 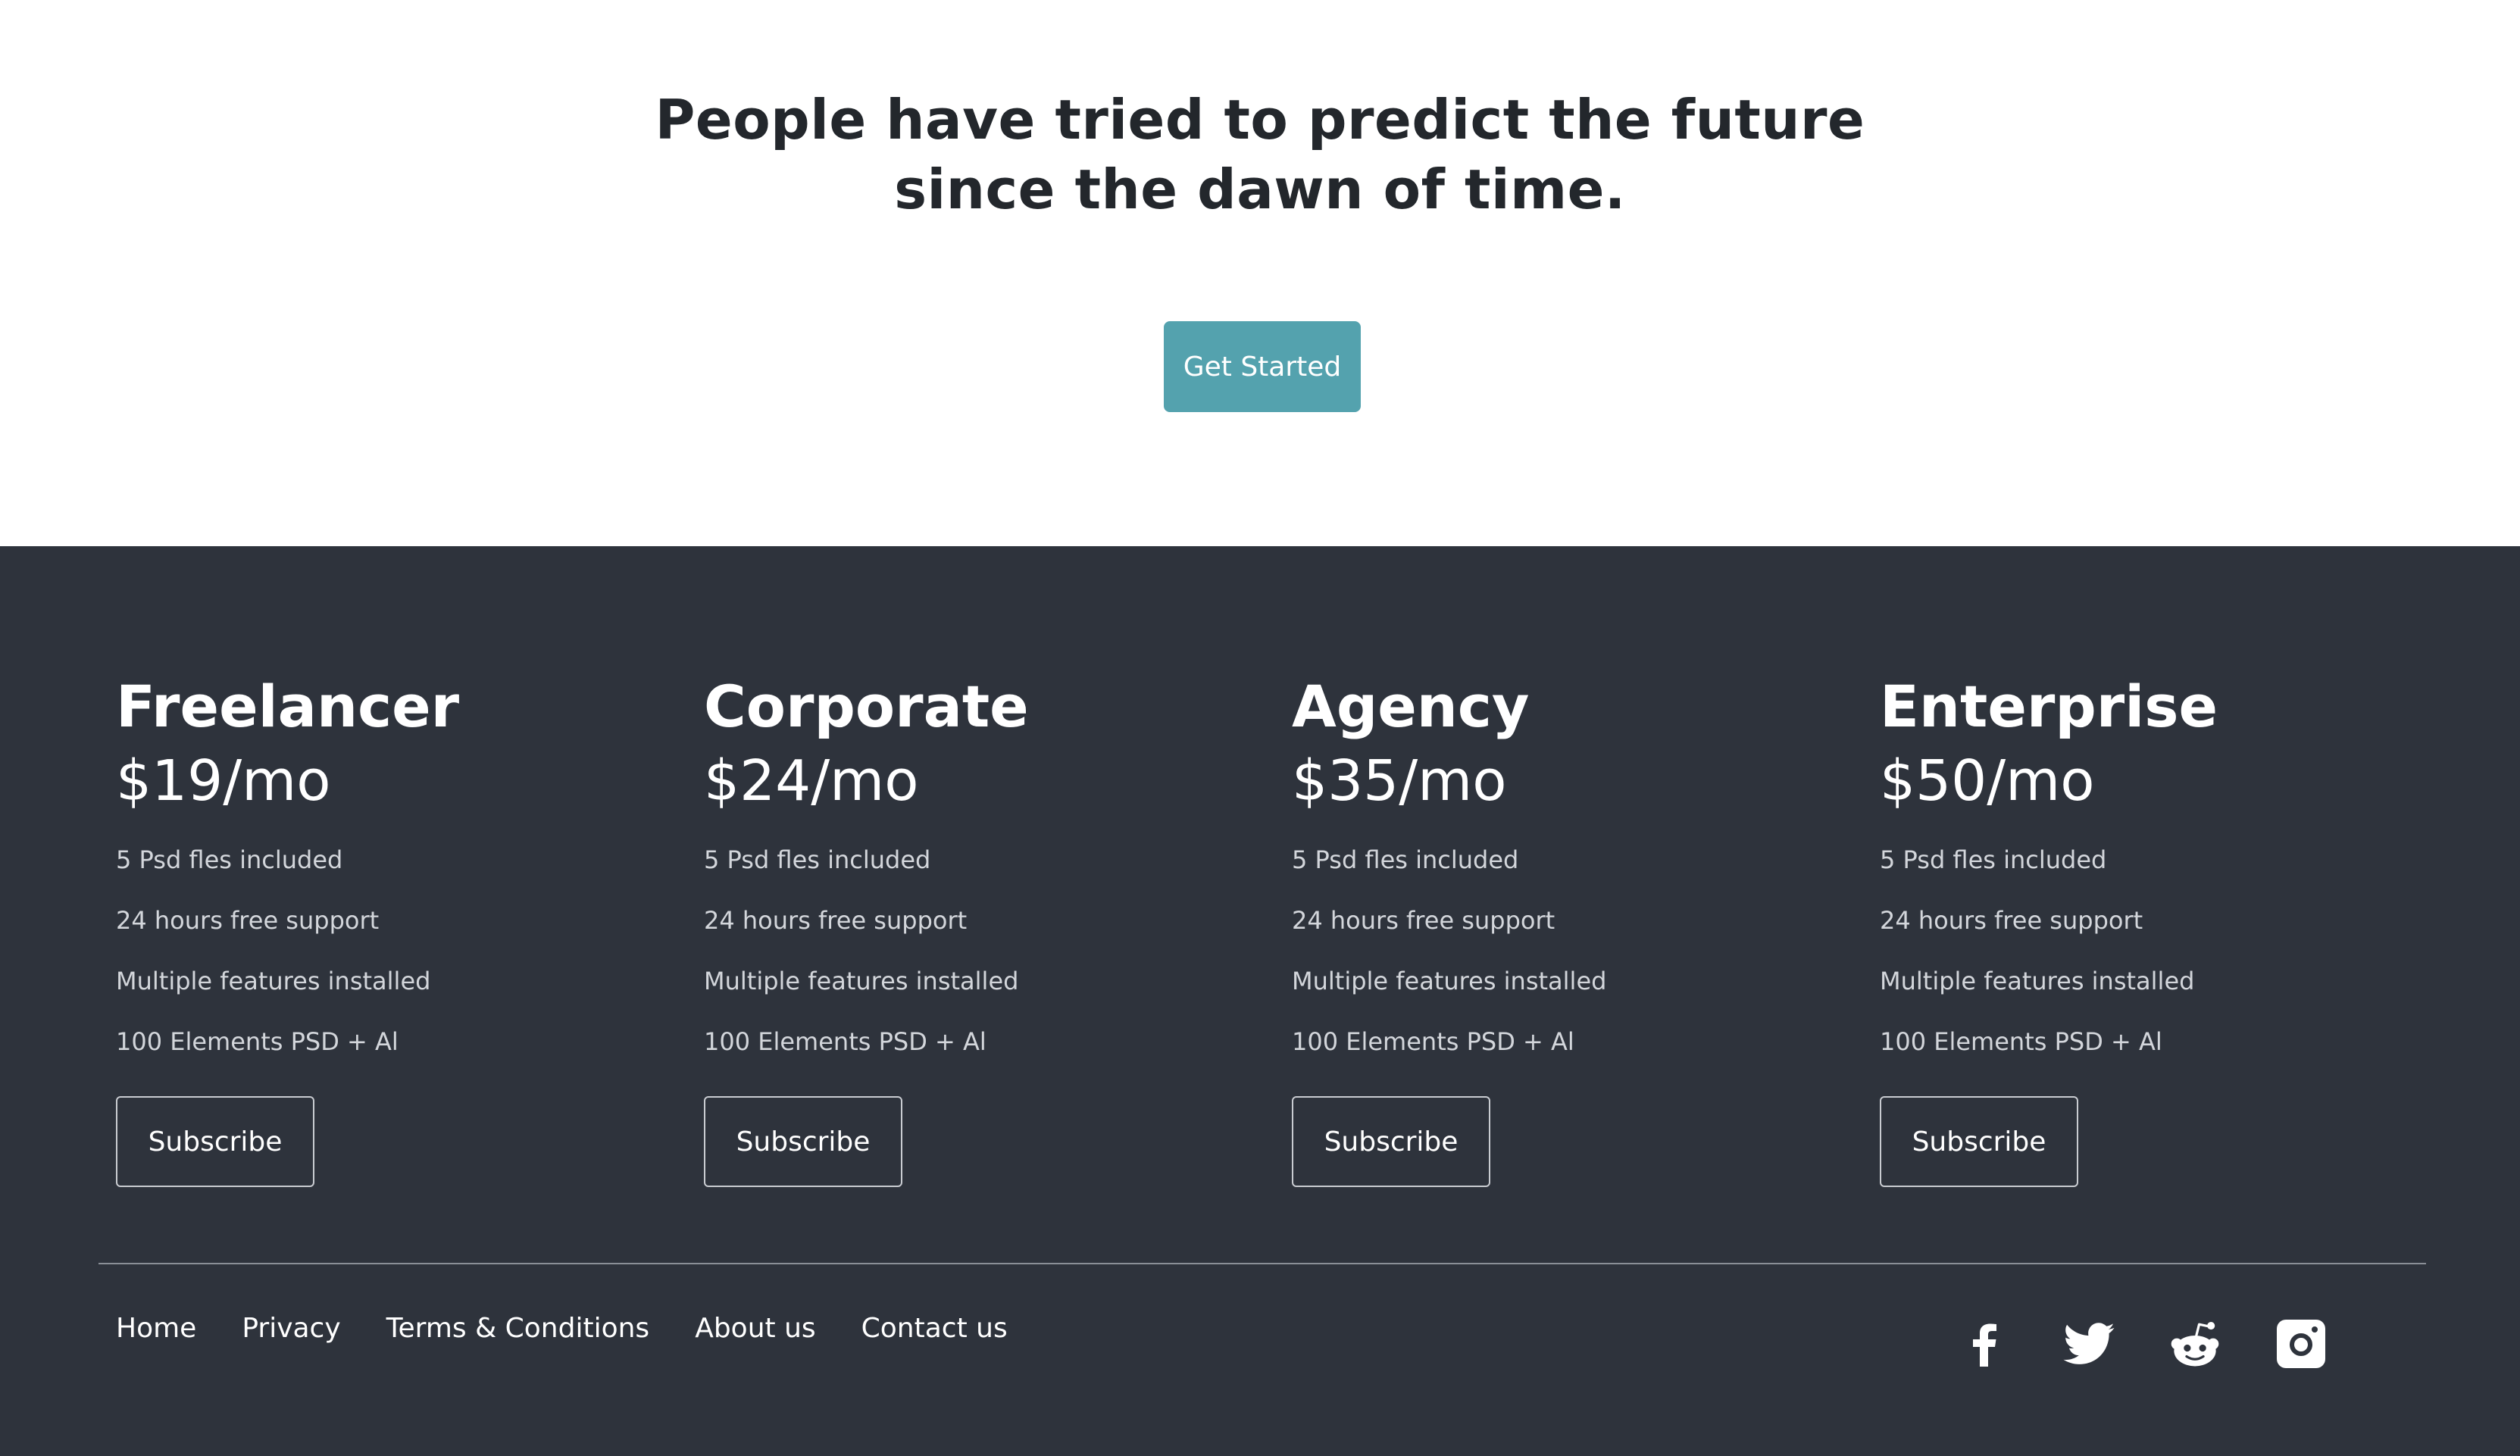 What do you see at coordinates (1262, 366) in the screenshot?
I see `get-started-button: Get Started` at bounding box center [1262, 366].